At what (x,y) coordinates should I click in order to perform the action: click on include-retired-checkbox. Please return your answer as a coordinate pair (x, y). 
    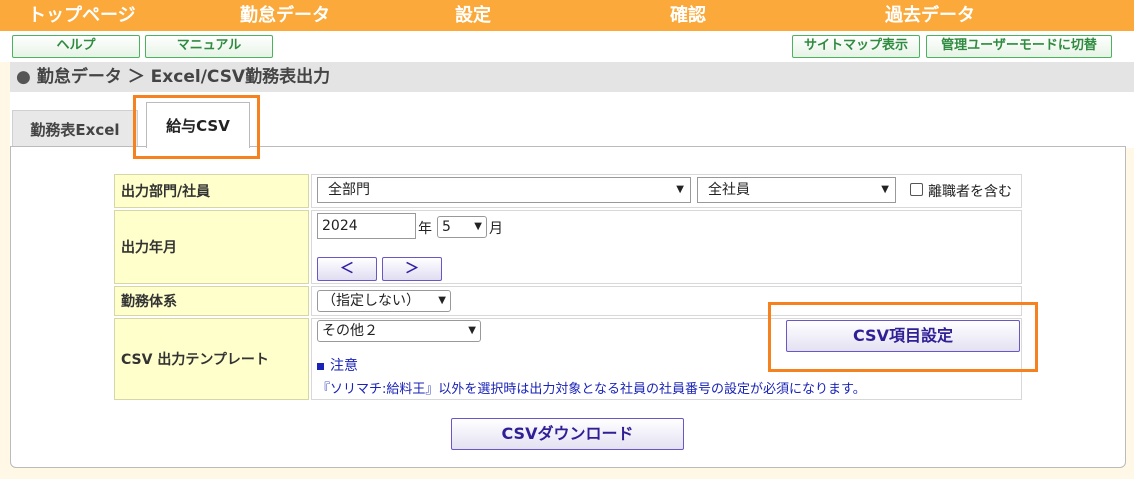
    Looking at the image, I should click on (916, 189).